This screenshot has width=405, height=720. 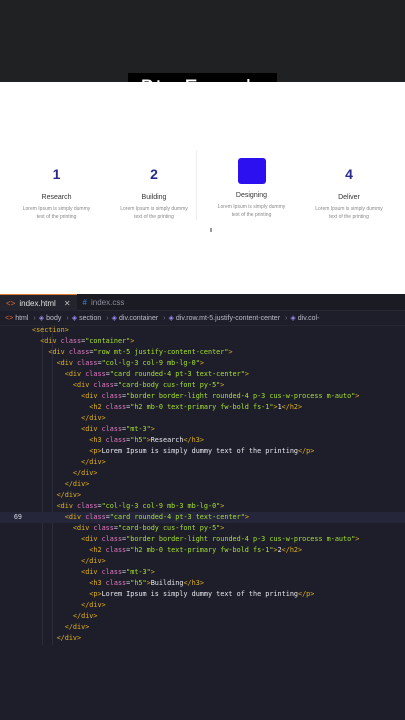 I want to click on card-title: Deliver, so click(x=349, y=197).